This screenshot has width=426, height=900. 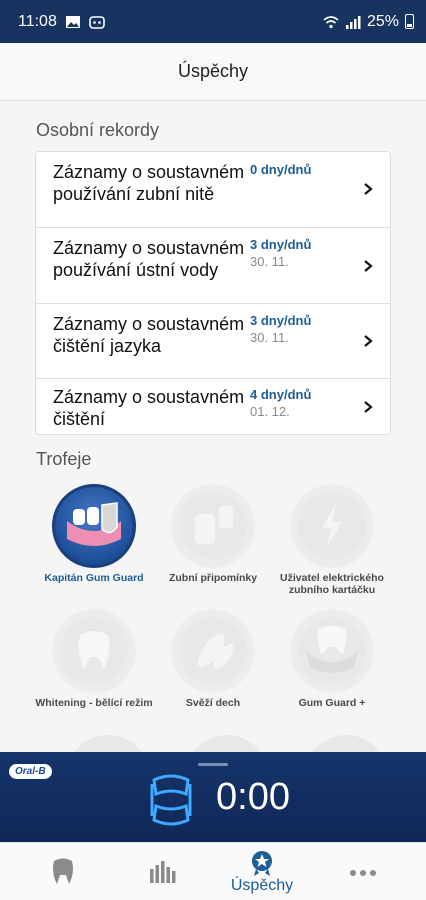 What do you see at coordinates (270, 411) in the screenshot?
I see `record-date: 01. 12.` at bounding box center [270, 411].